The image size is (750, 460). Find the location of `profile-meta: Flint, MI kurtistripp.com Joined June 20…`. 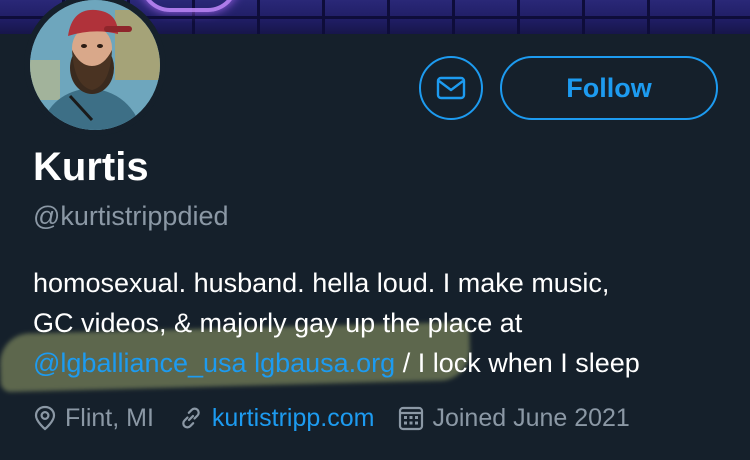

profile-meta: Flint, MI kurtistripp.com Joined June 20… is located at coordinates (343, 418).